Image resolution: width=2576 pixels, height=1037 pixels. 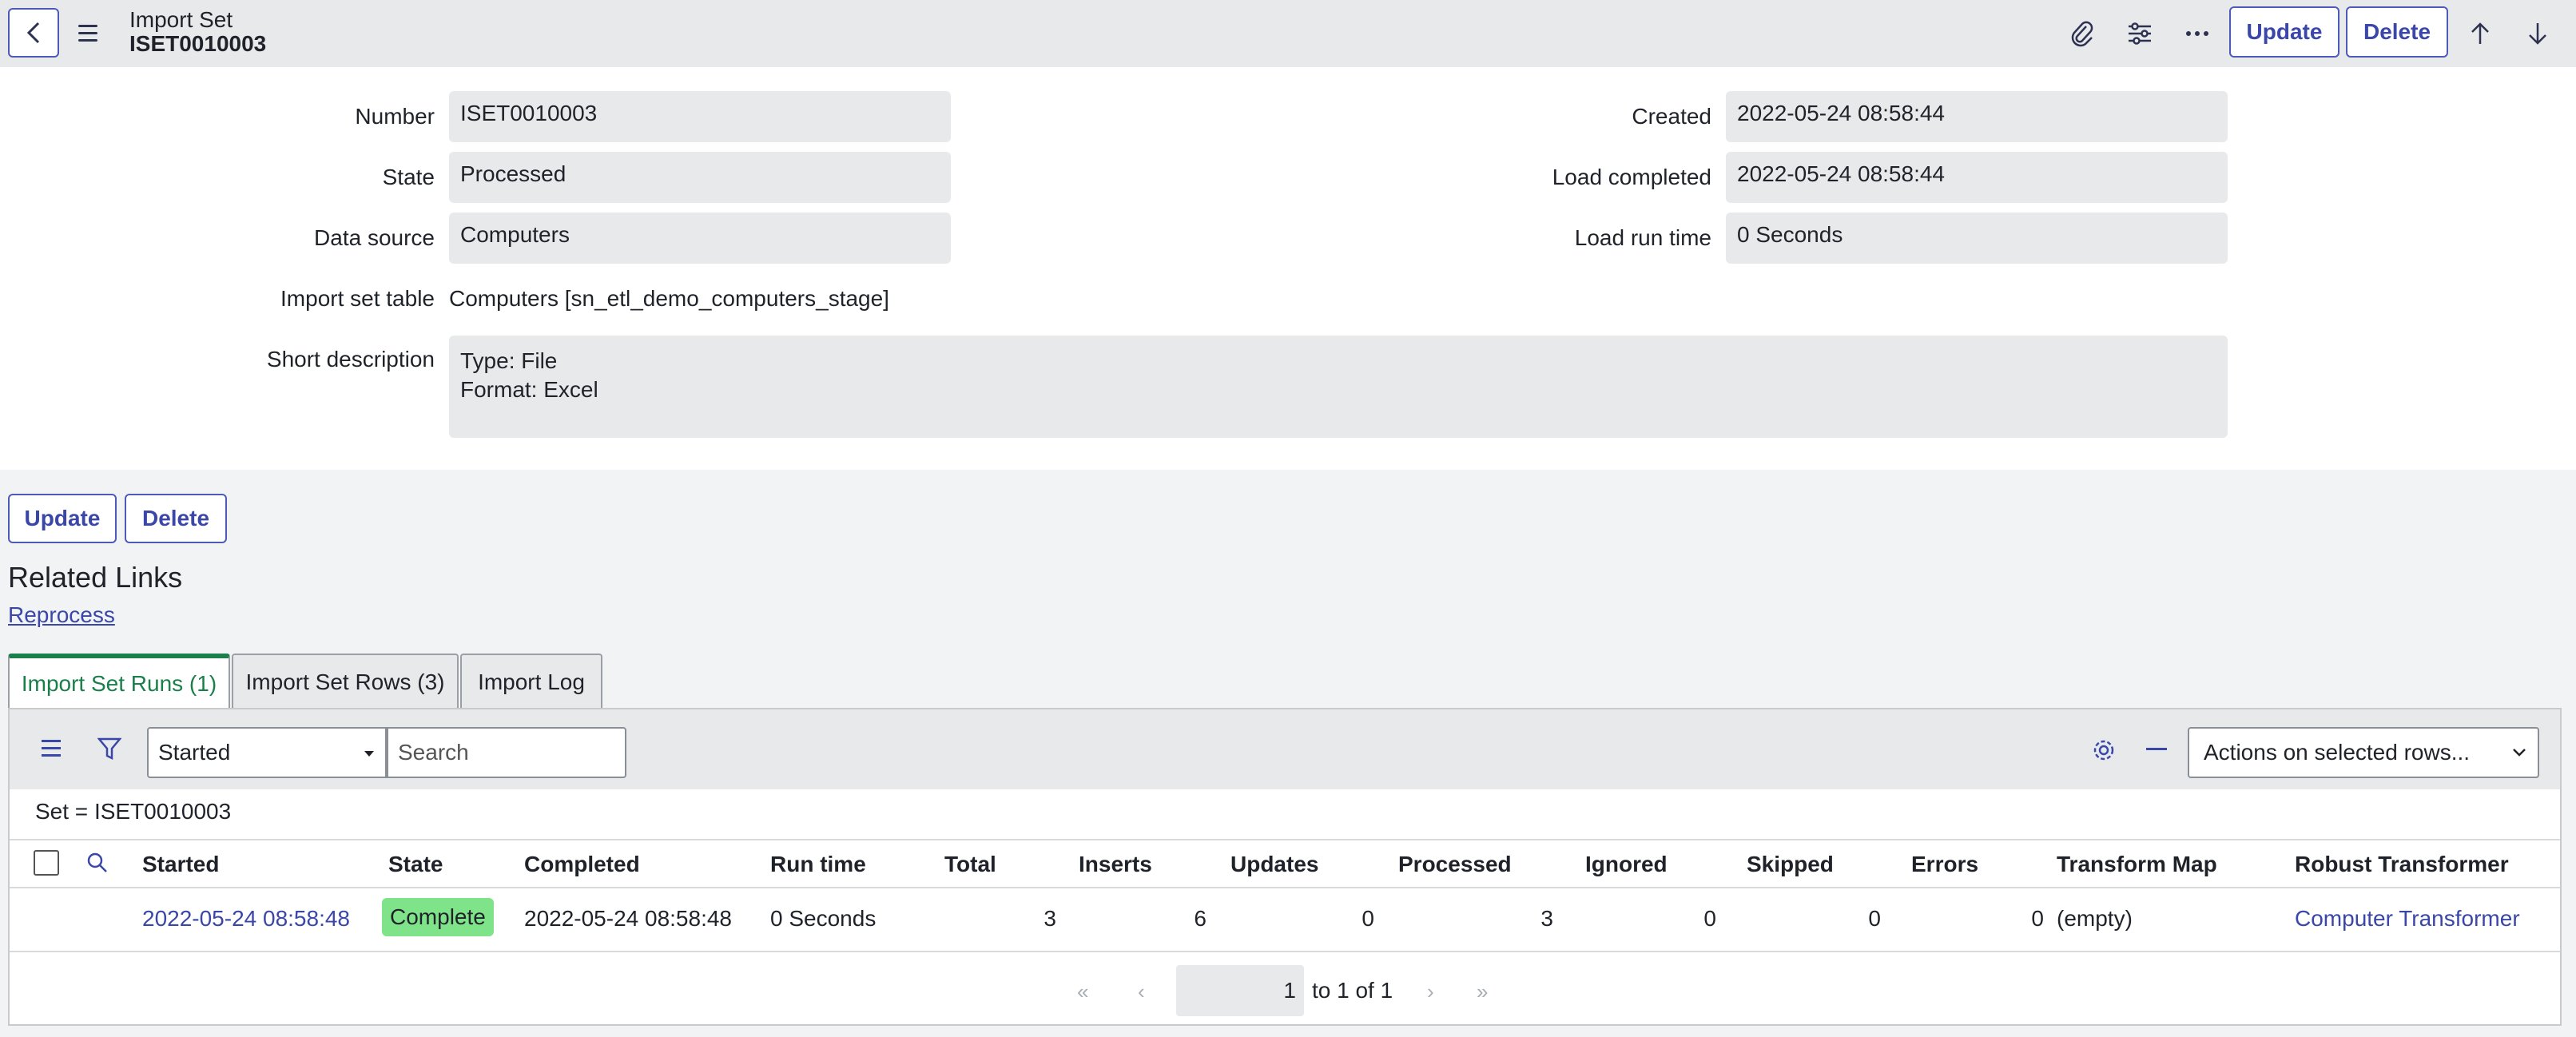 I want to click on sliders-icon, so click(x=2139, y=33).